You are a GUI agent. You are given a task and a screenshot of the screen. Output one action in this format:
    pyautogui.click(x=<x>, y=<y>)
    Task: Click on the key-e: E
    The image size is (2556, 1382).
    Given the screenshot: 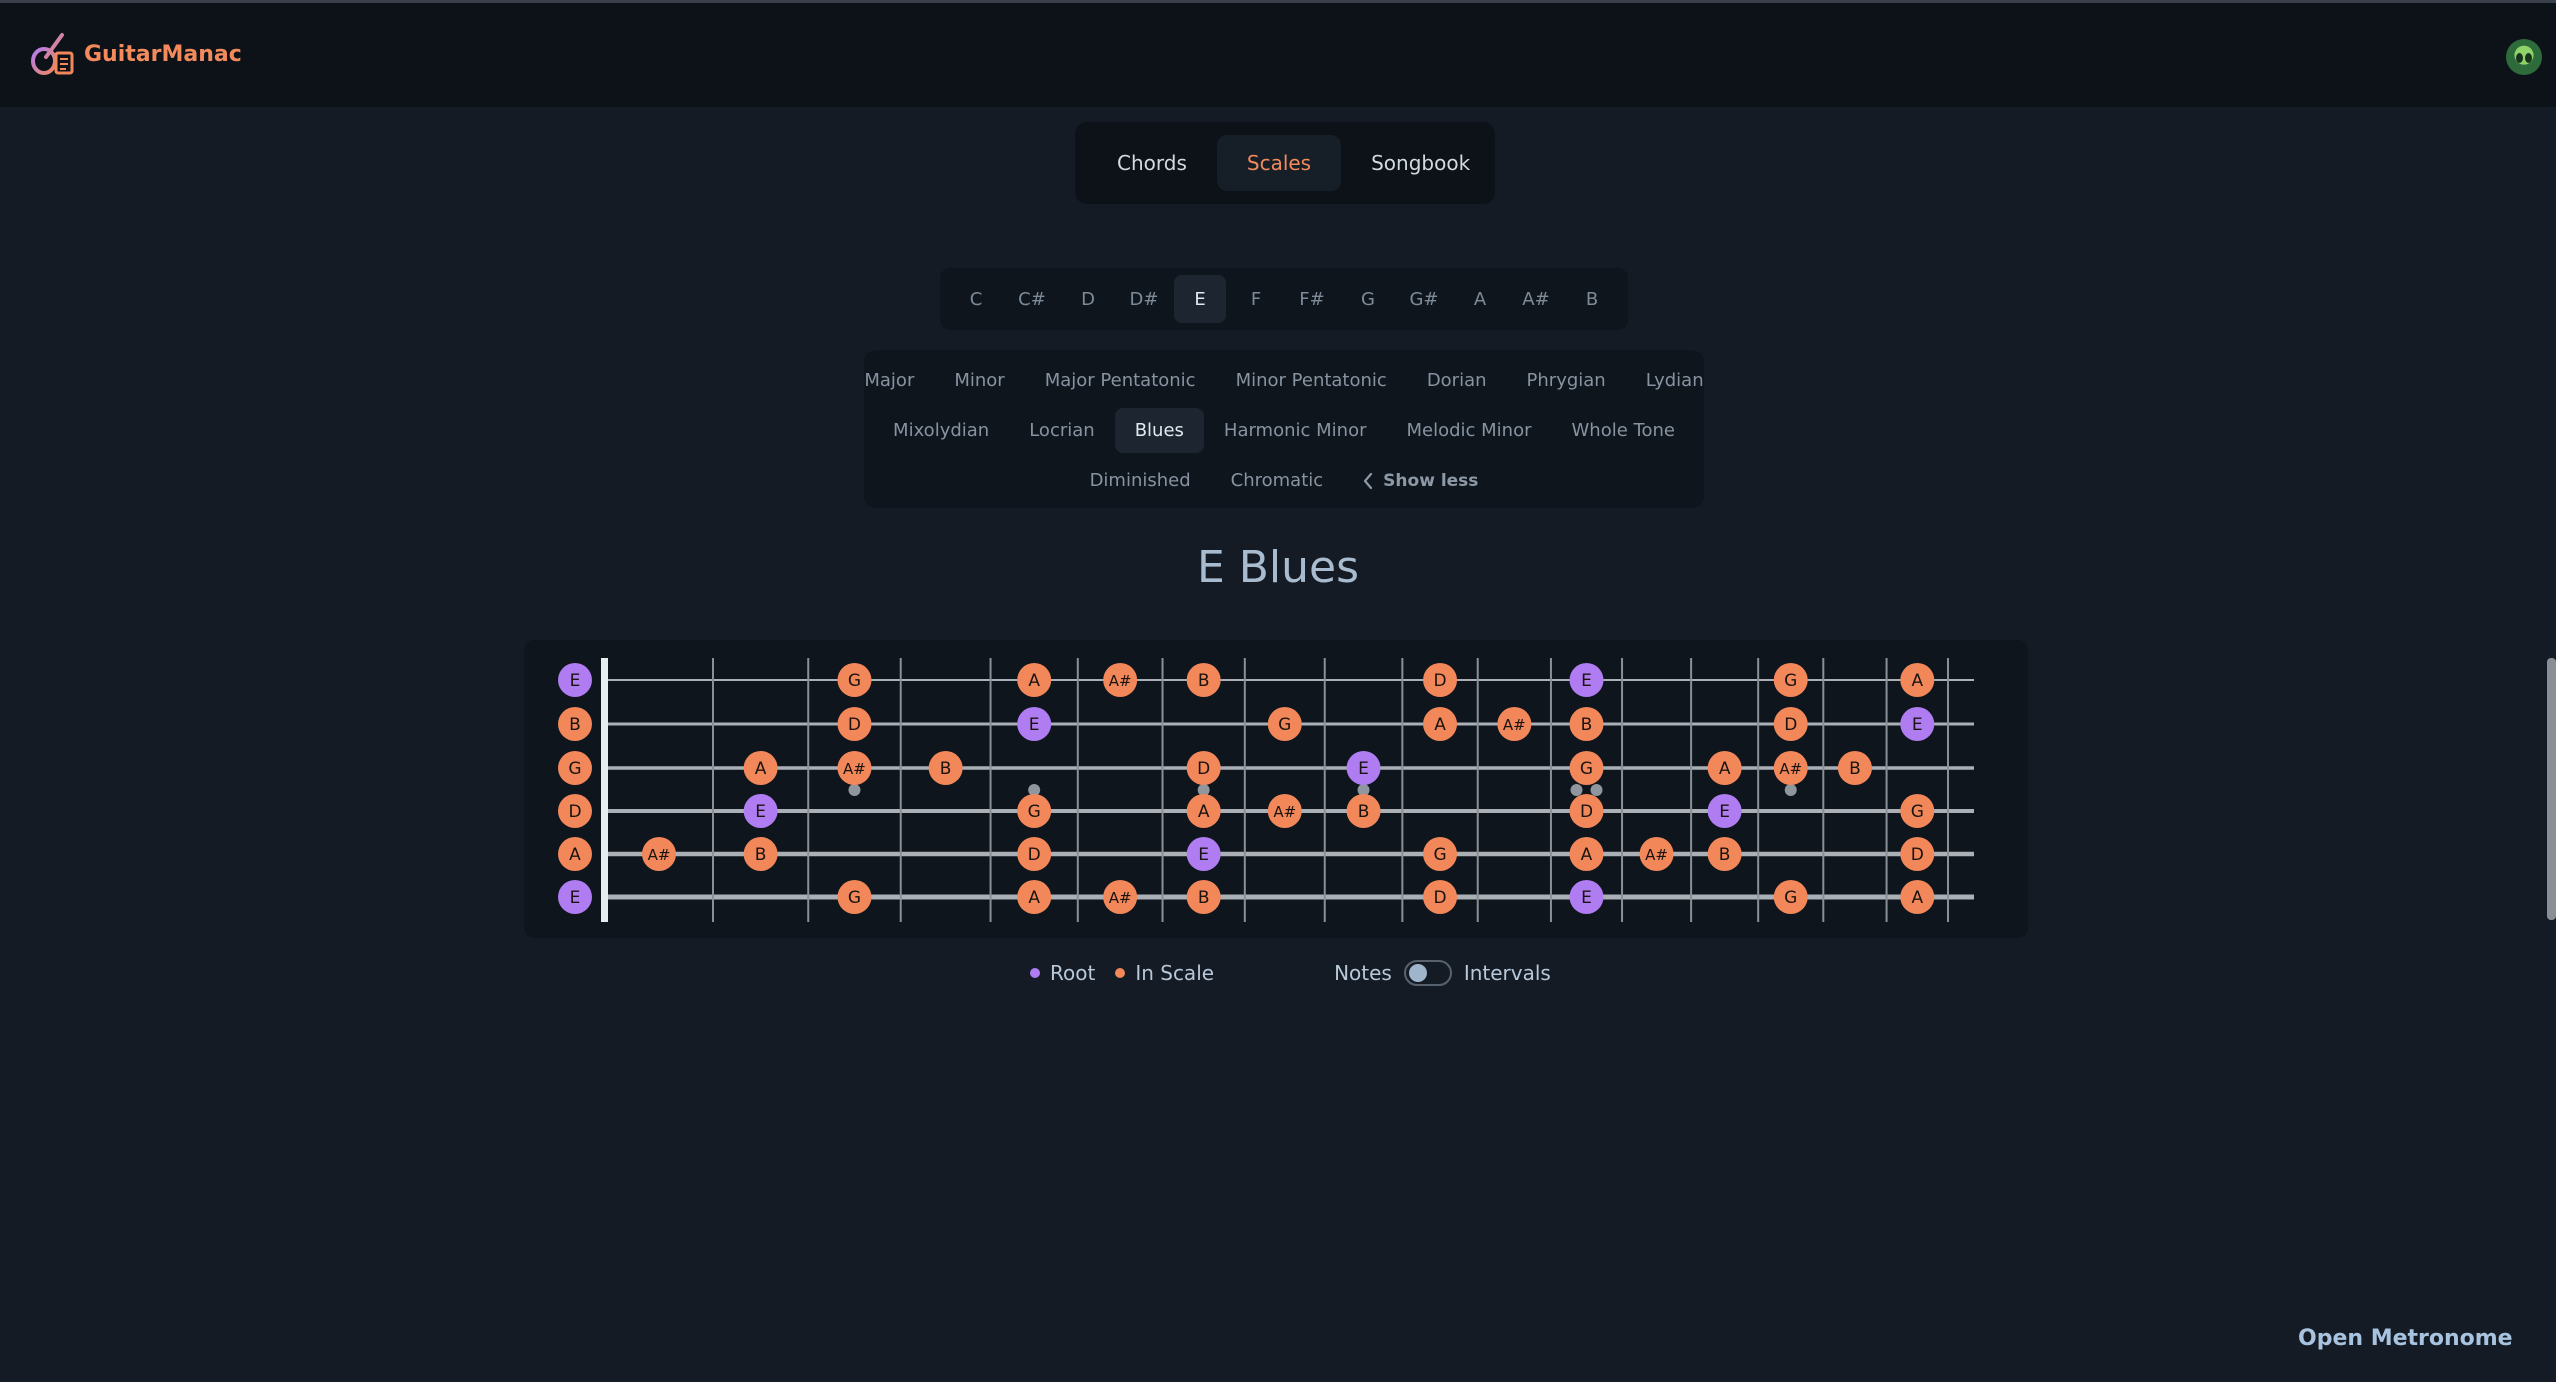 What is the action you would take?
    pyautogui.click(x=1200, y=299)
    